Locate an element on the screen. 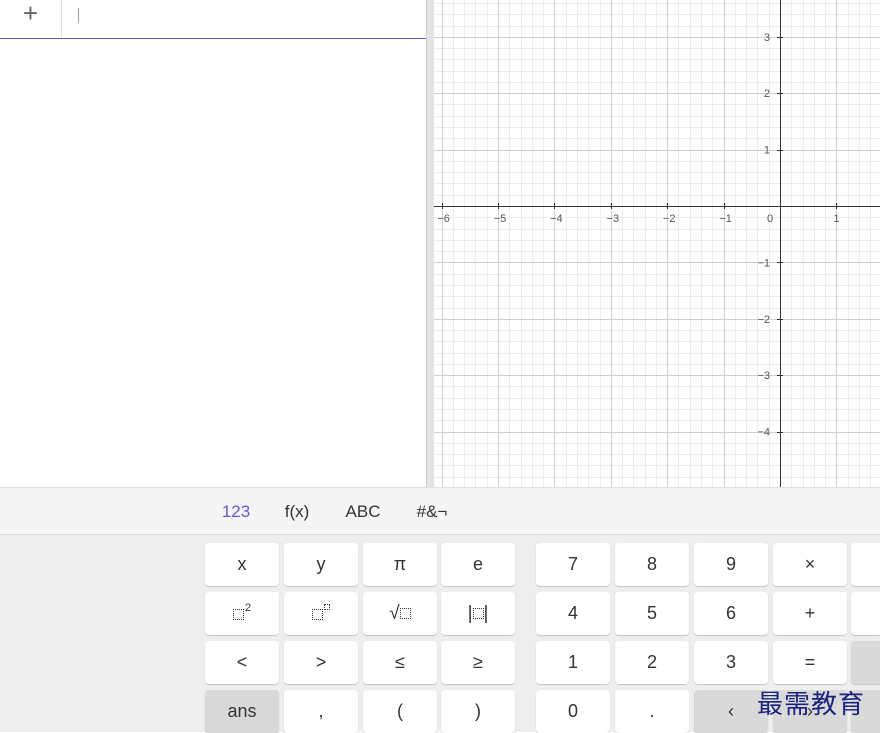  tab-functions: f(x) is located at coordinates (297, 511).